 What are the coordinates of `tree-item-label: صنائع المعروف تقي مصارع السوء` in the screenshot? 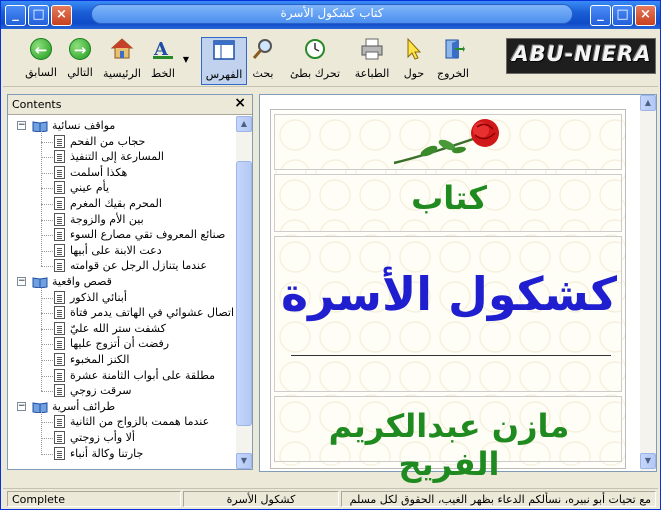 It's located at (148, 235).